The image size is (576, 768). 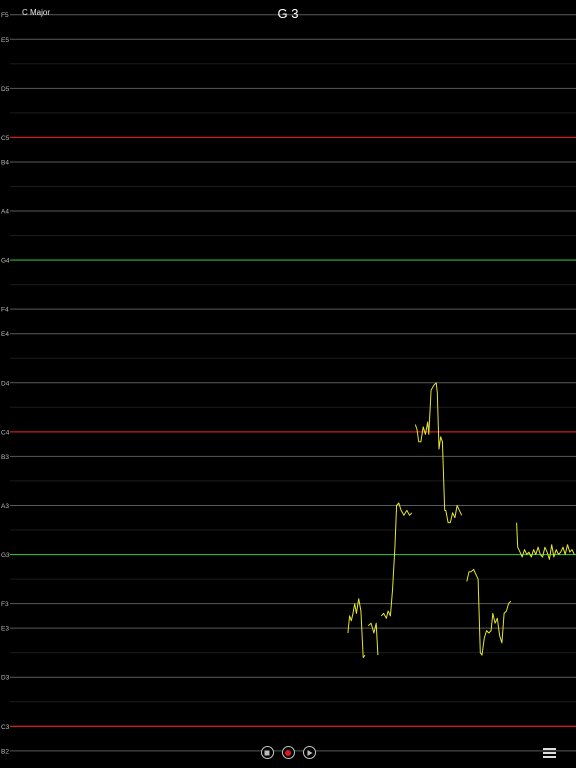 What do you see at coordinates (5, 212) in the screenshot?
I see `note-label-a4: A4` at bounding box center [5, 212].